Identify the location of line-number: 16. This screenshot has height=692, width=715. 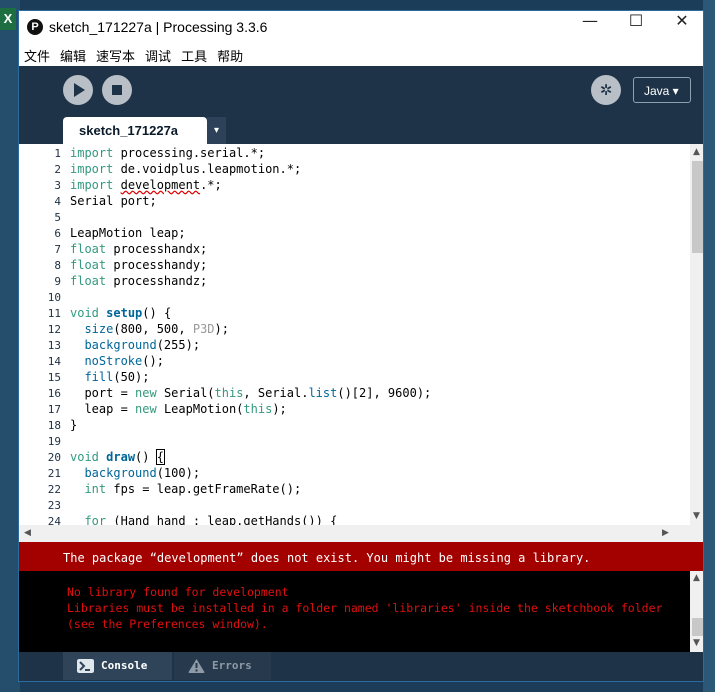
(54, 393).